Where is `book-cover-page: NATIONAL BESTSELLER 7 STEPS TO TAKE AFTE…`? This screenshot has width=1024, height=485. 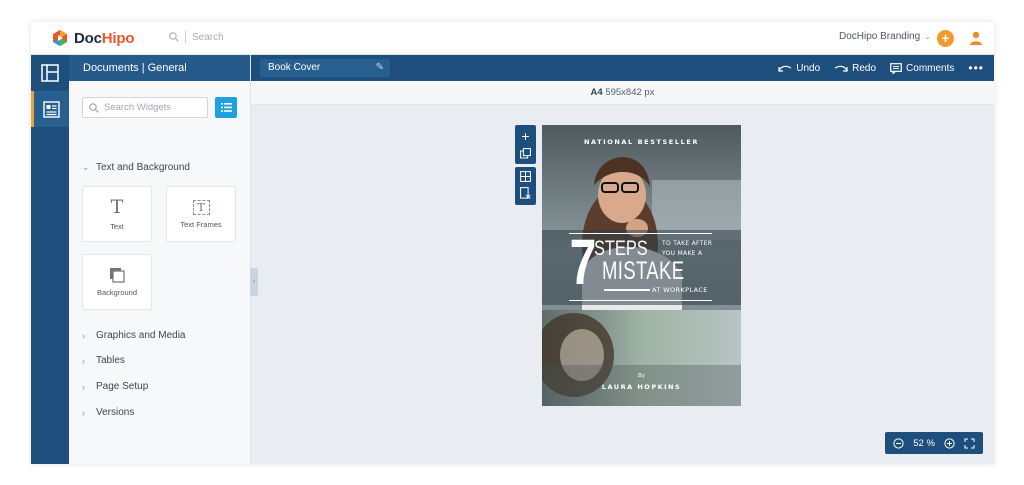
book-cover-page: NATIONAL BESTSELLER 7 STEPS TO TAKE AFTE… is located at coordinates (641, 265).